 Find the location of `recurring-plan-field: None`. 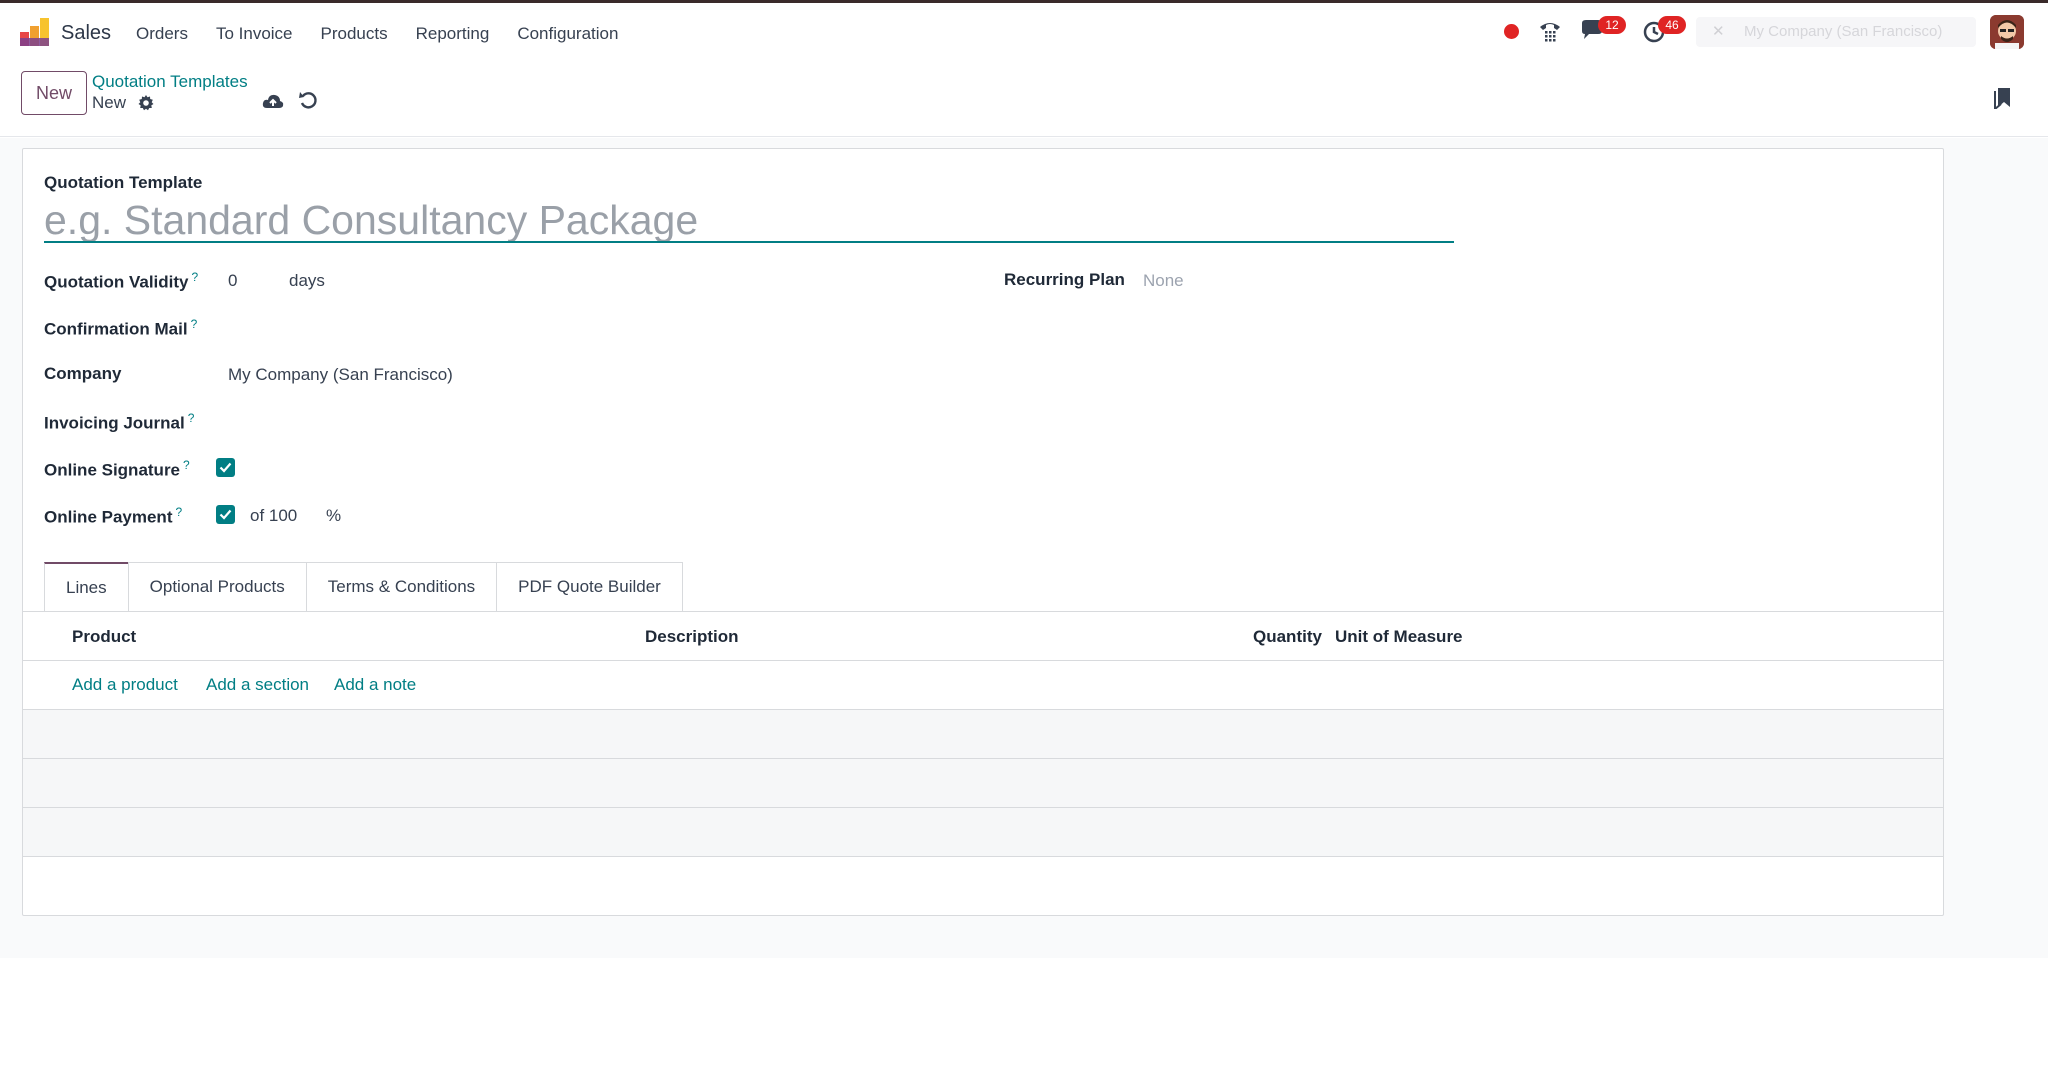

recurring-plan-field: None is located at coordinates (1163, 281).